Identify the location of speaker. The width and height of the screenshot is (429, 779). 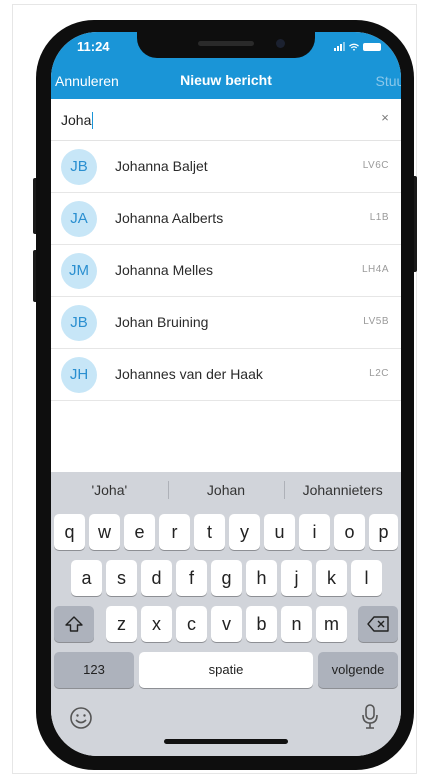
(226, 43).